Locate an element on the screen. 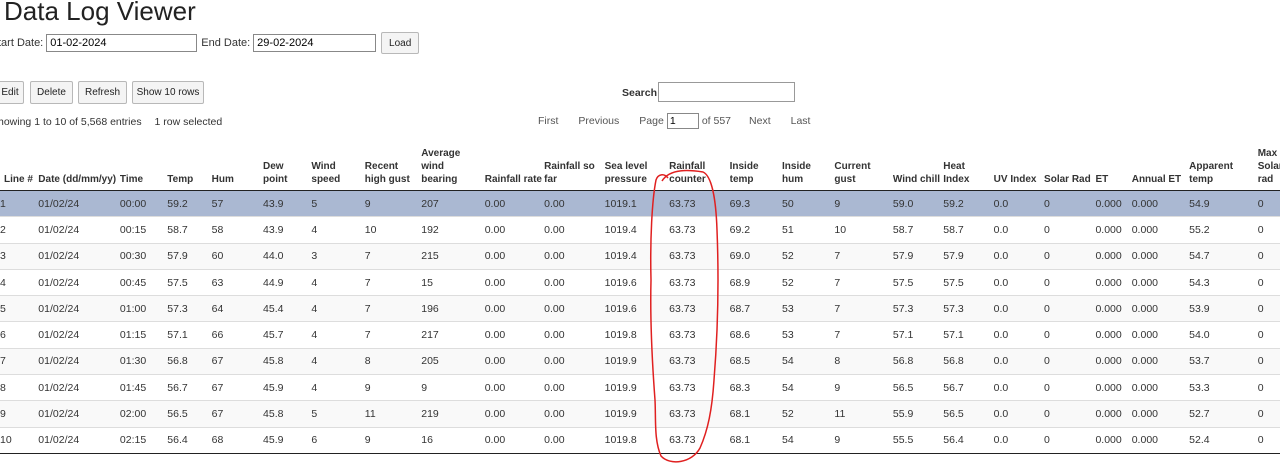 This screenshot has width=1280, height=464. table-cell: 53.7 is located at coordinates (1223, 361).